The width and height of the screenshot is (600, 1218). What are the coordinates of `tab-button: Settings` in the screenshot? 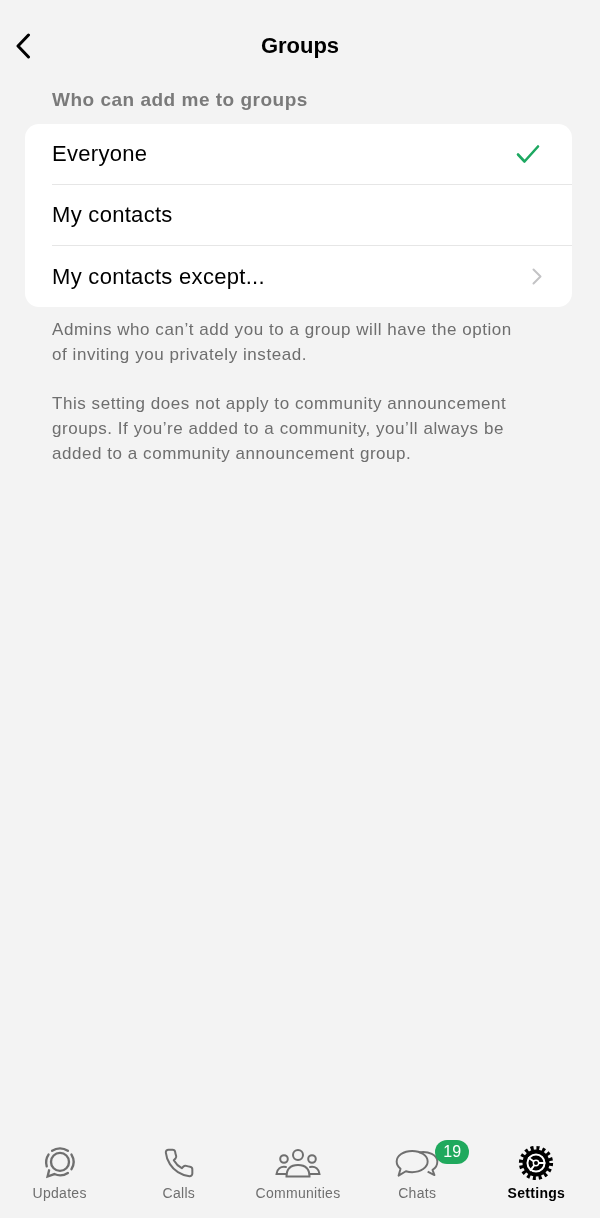 It's located at (536, 1174).